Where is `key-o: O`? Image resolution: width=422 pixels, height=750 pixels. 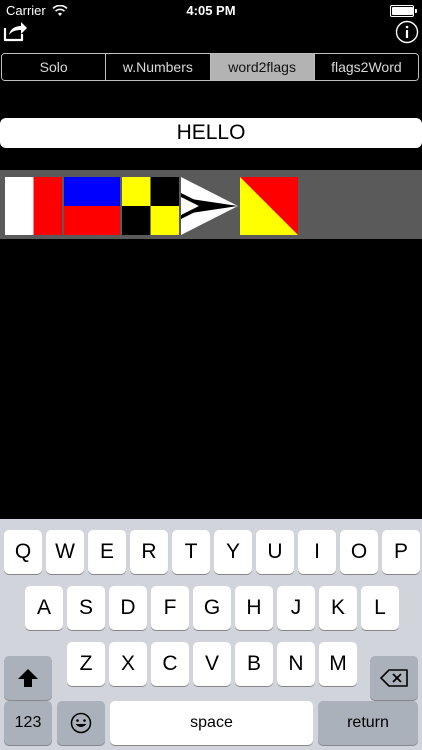 key-o: O is located at coordinates (359, 552).